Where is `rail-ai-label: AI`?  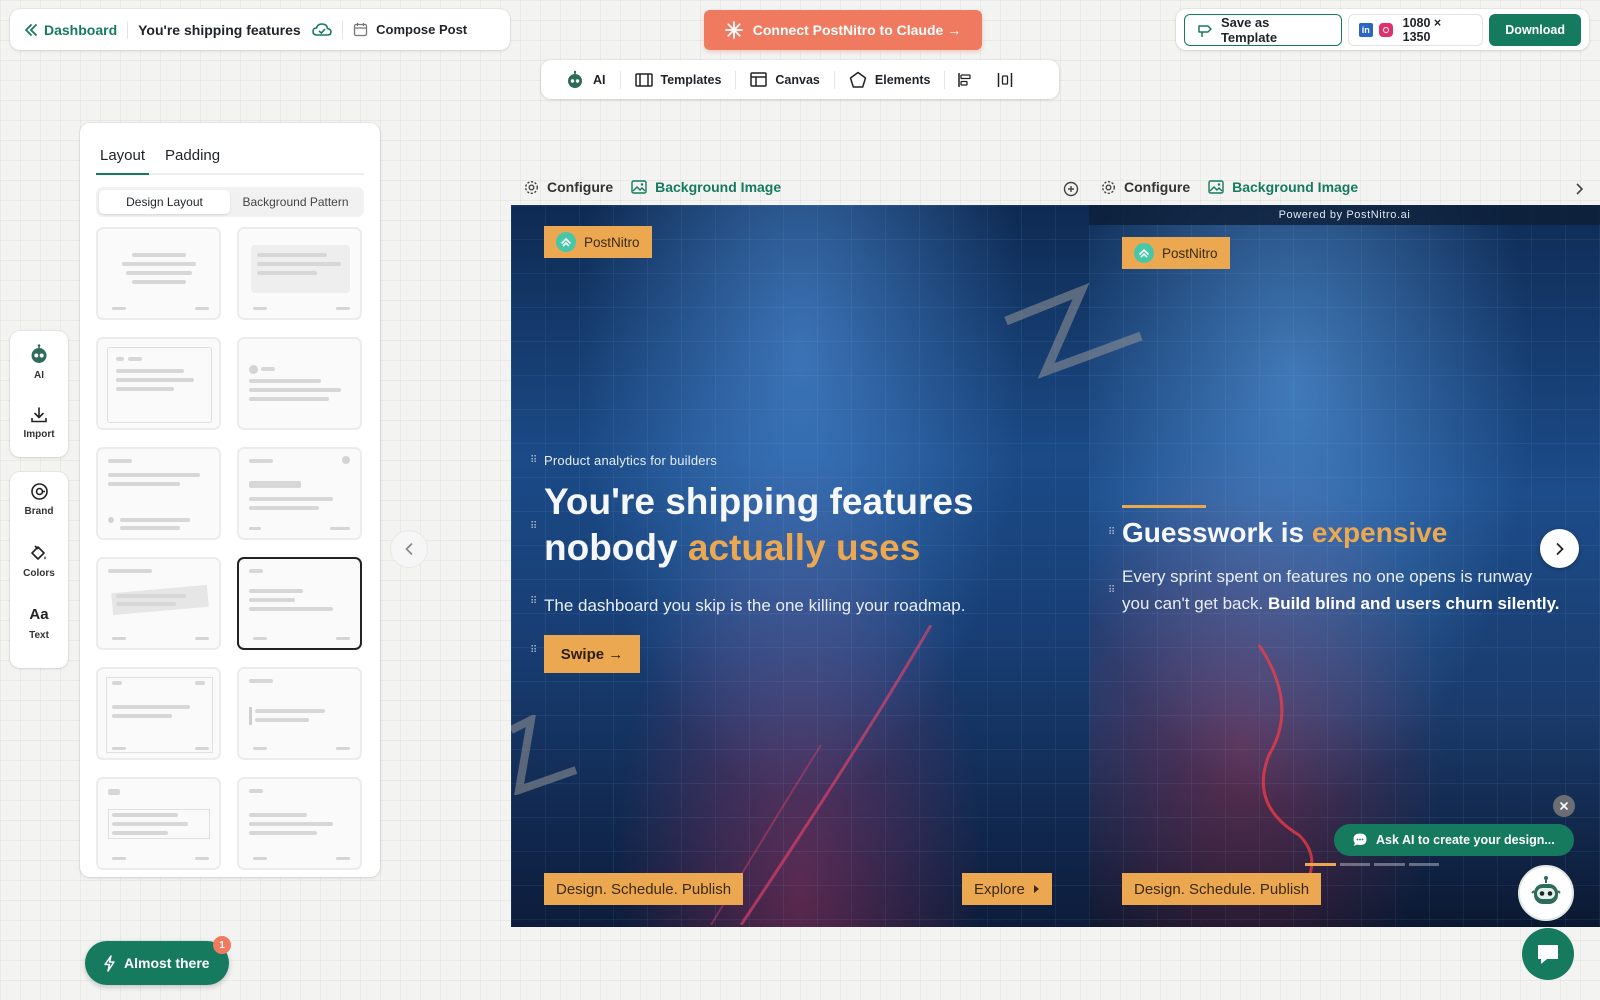
rail-ai-label: AI is located at coordinates (39, 375).